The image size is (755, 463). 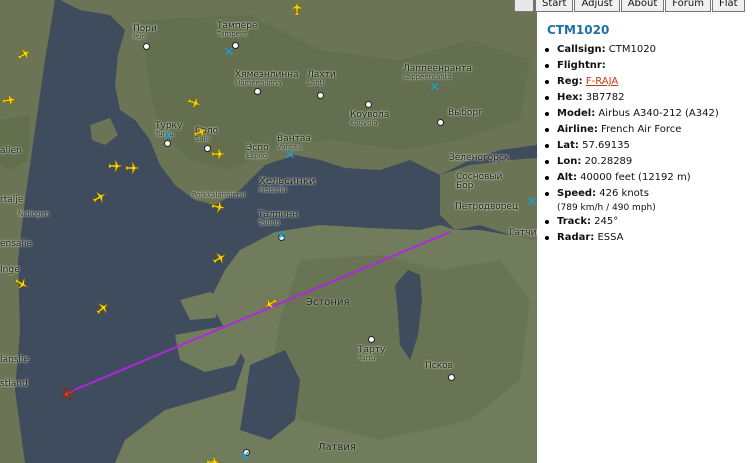 What do you see at coordinates (642, 6) in the screenshot?
I see `tab-about: About` at bounding box center [642, 6].